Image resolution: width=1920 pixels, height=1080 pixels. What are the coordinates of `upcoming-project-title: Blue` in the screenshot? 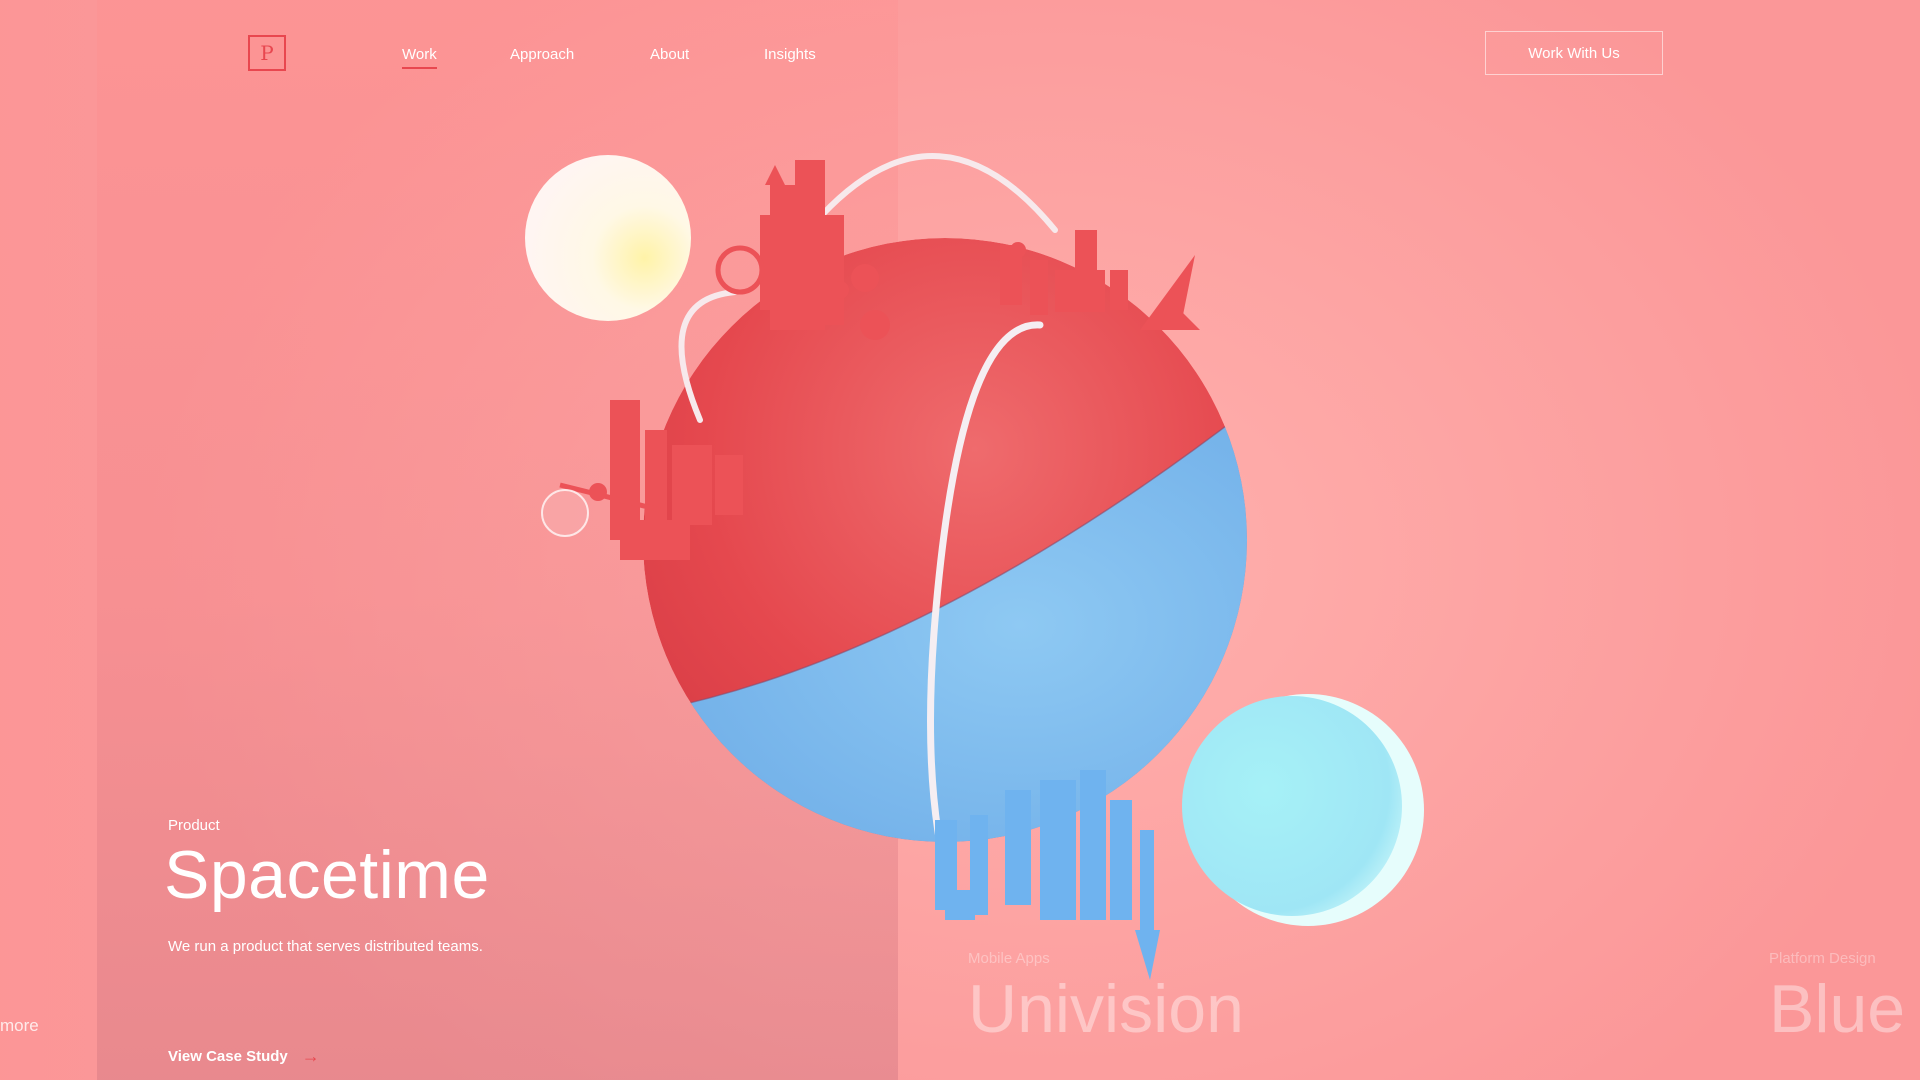 It's located at (1837, 1009).